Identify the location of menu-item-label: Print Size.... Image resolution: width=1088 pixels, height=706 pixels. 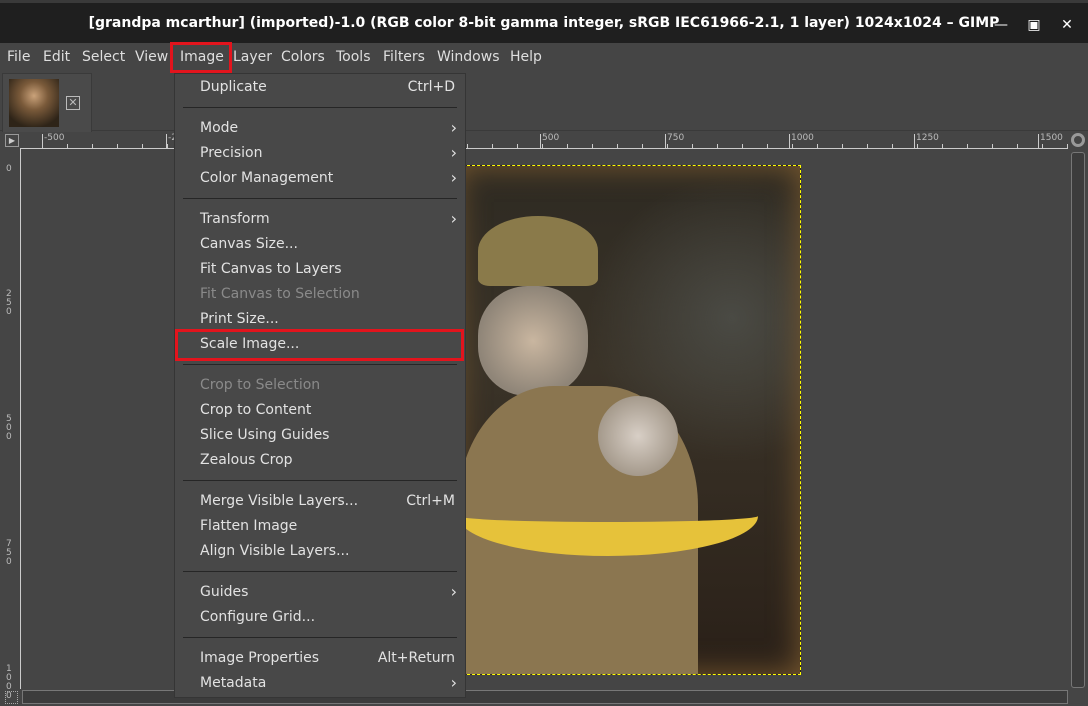
(239, 319).